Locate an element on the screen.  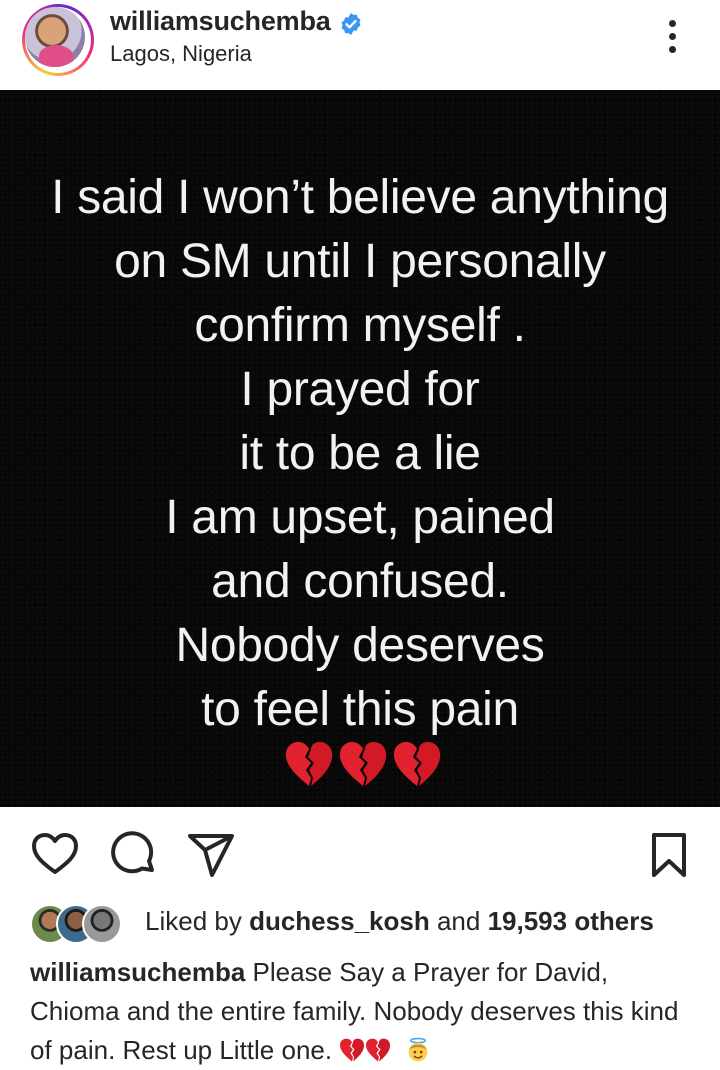
liker-avatars is located at coordinates (80, 923).